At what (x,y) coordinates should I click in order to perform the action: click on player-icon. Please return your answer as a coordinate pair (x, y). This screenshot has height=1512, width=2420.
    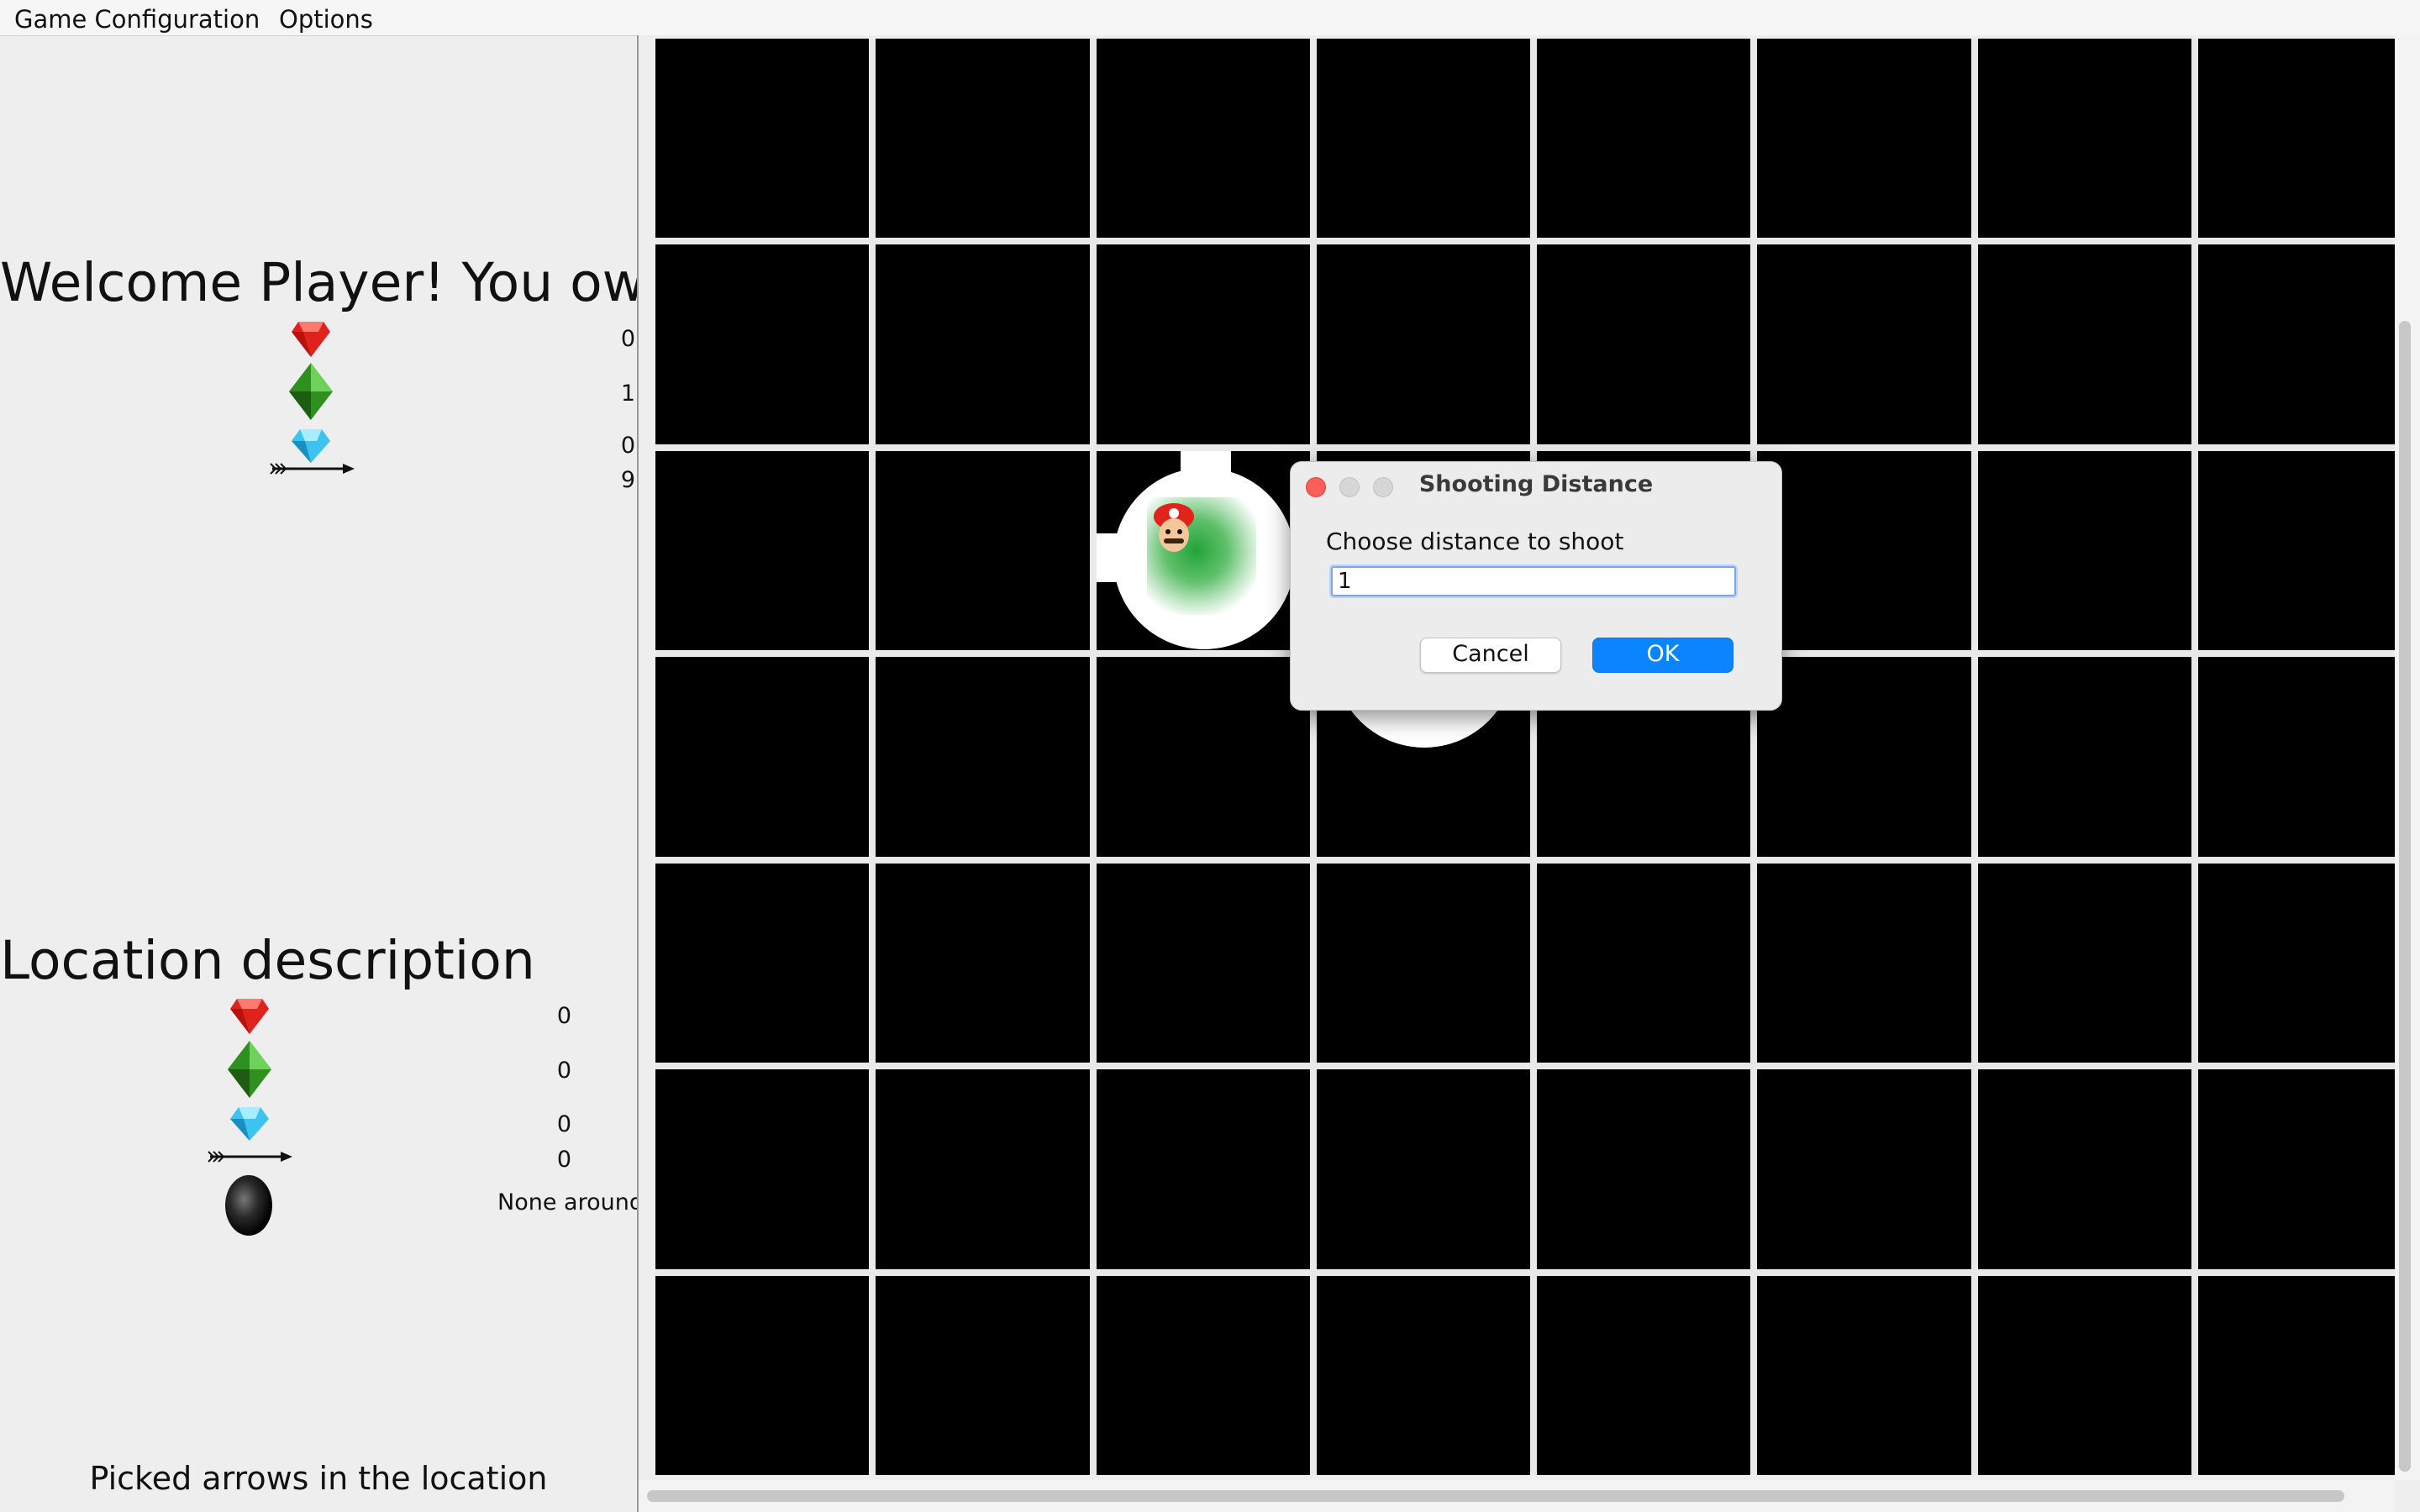
    Looking at the image, I should click on (1173, 527).